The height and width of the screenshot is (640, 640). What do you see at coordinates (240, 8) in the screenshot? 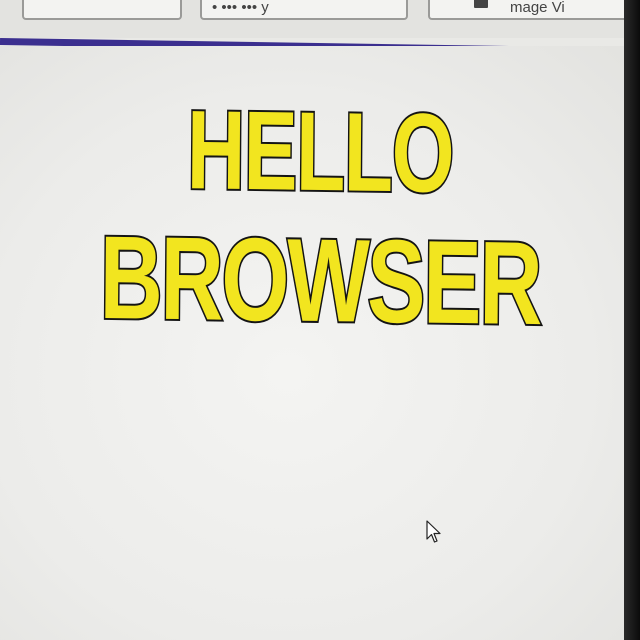
I see `toolbar-button-2-label: • ••• ••• y` at bounding box center [240, 8].